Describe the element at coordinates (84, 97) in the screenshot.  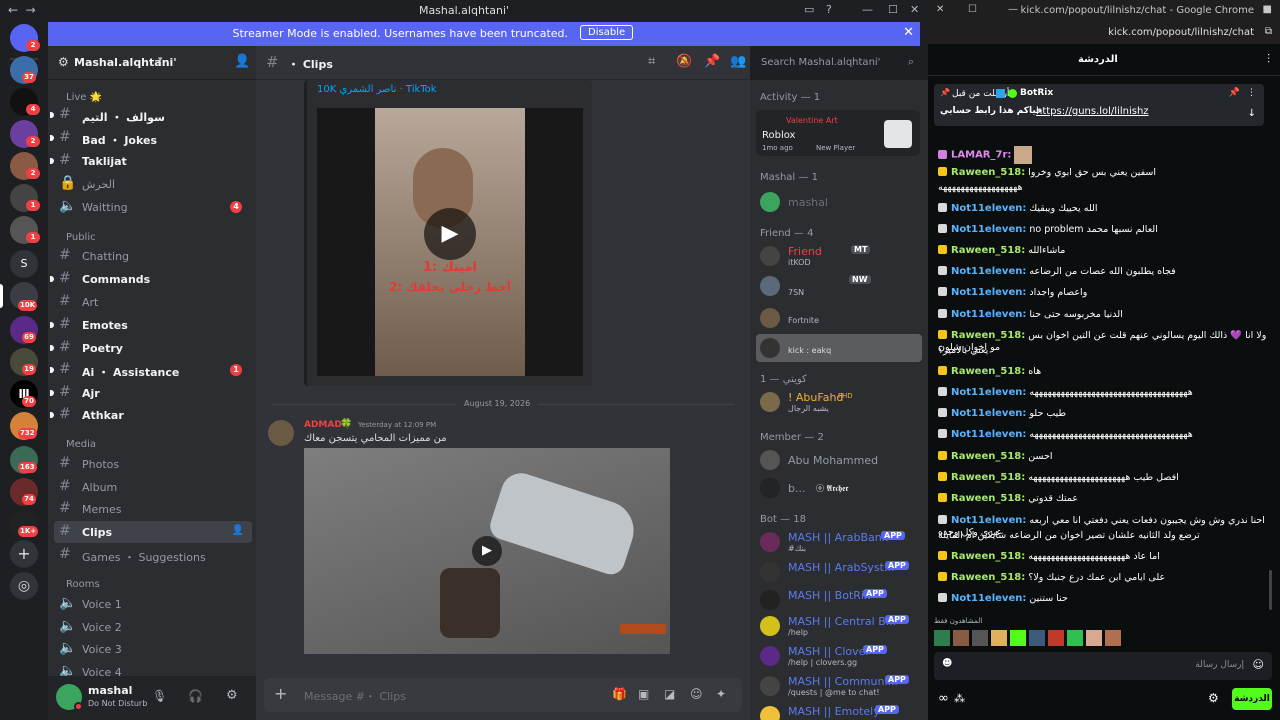
I see `category-live: Live 🌟` at that location.